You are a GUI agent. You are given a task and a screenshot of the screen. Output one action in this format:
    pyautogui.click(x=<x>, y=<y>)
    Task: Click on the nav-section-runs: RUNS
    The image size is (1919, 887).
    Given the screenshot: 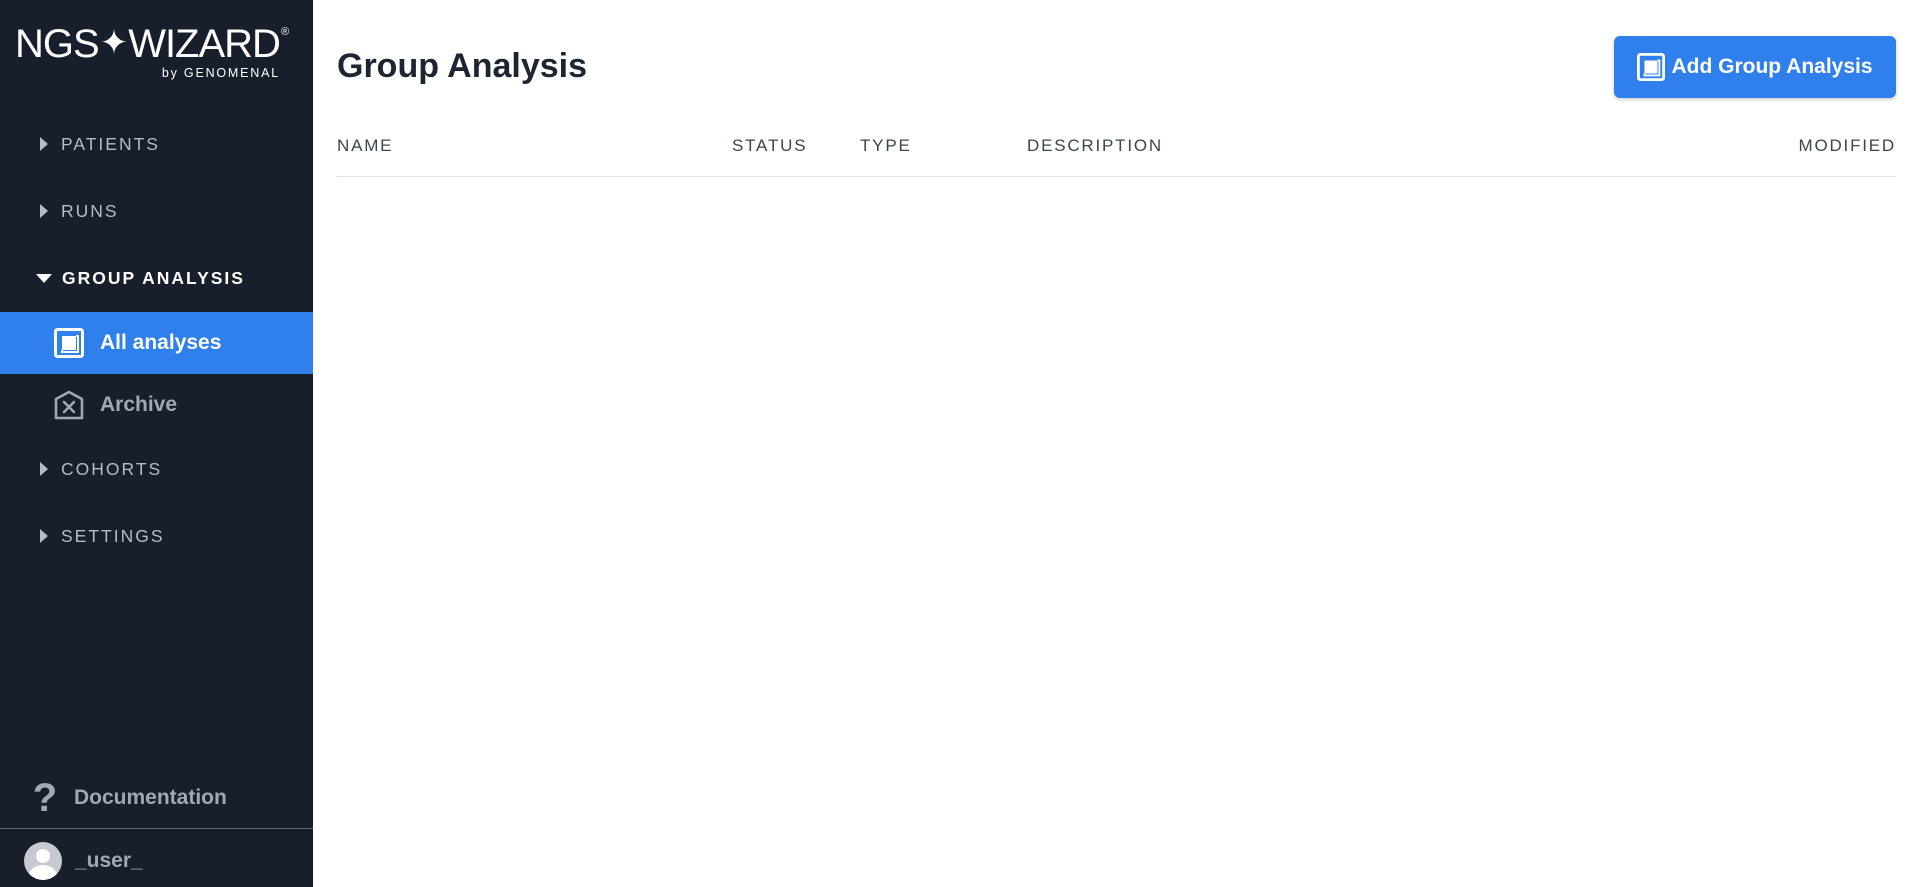 What is the action you would take?
    pyautogui.click(x=156, y=211)
    